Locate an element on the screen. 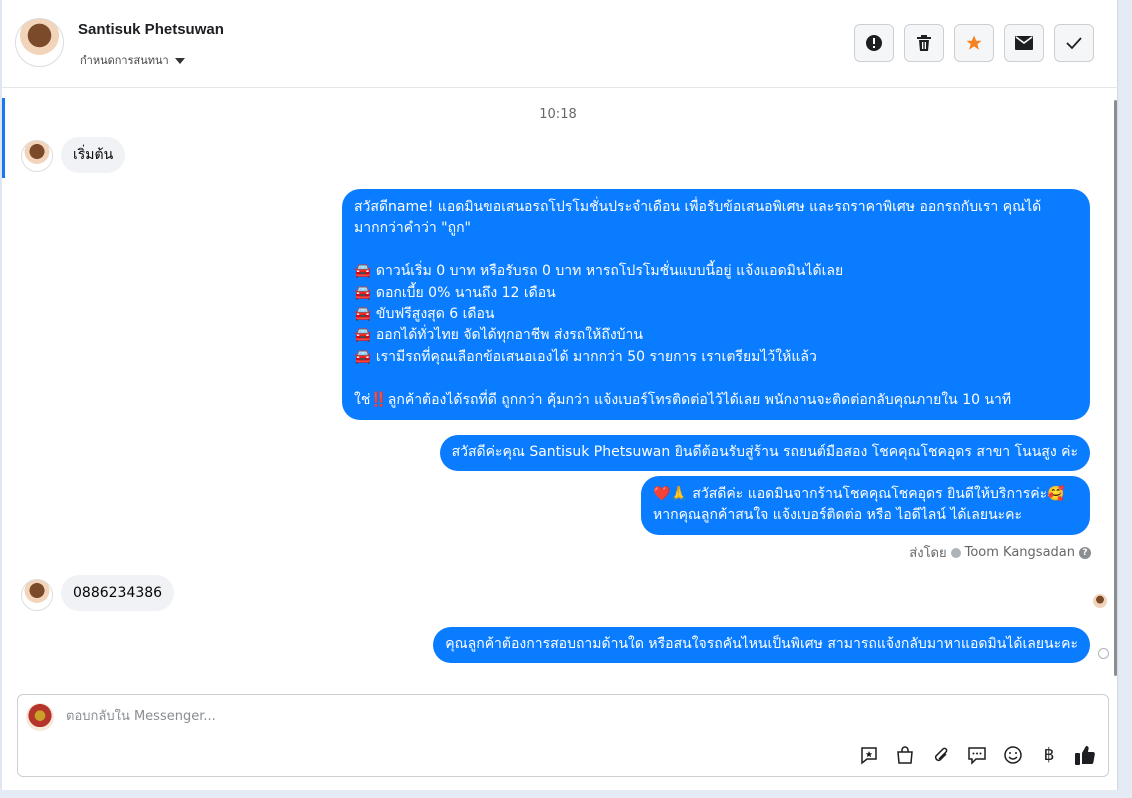  composer-toolbar: ฿ is located at coordinates (977, 755).